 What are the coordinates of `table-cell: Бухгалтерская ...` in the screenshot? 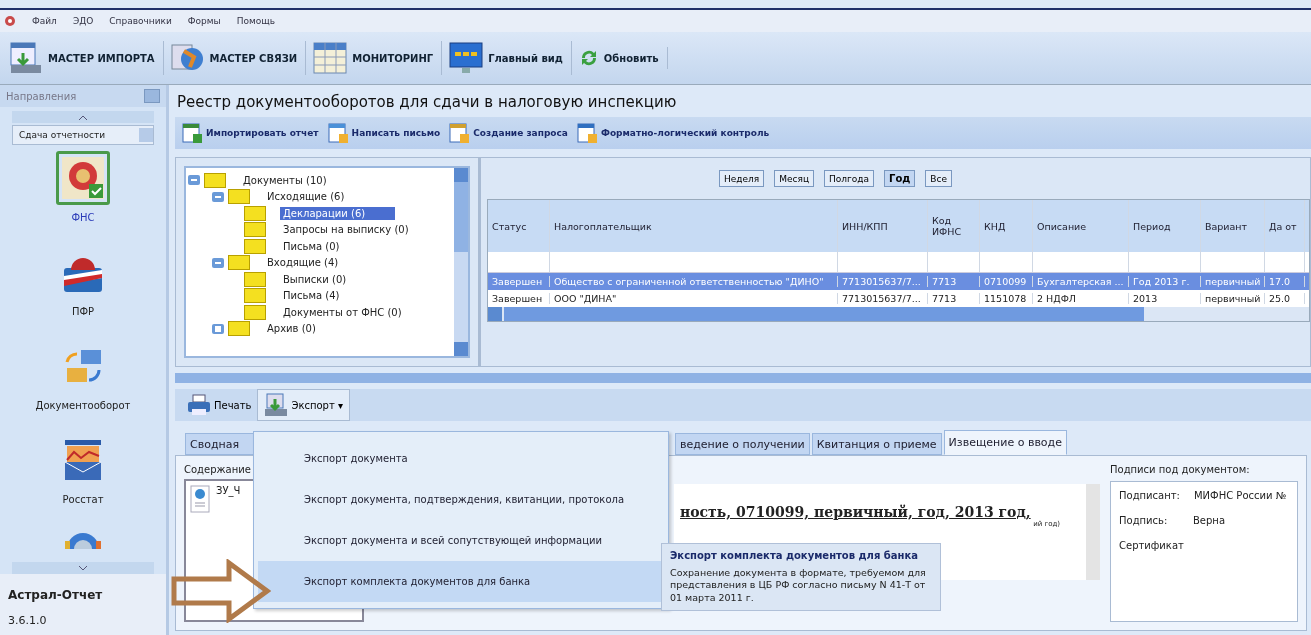 It's located at (1081, 281).